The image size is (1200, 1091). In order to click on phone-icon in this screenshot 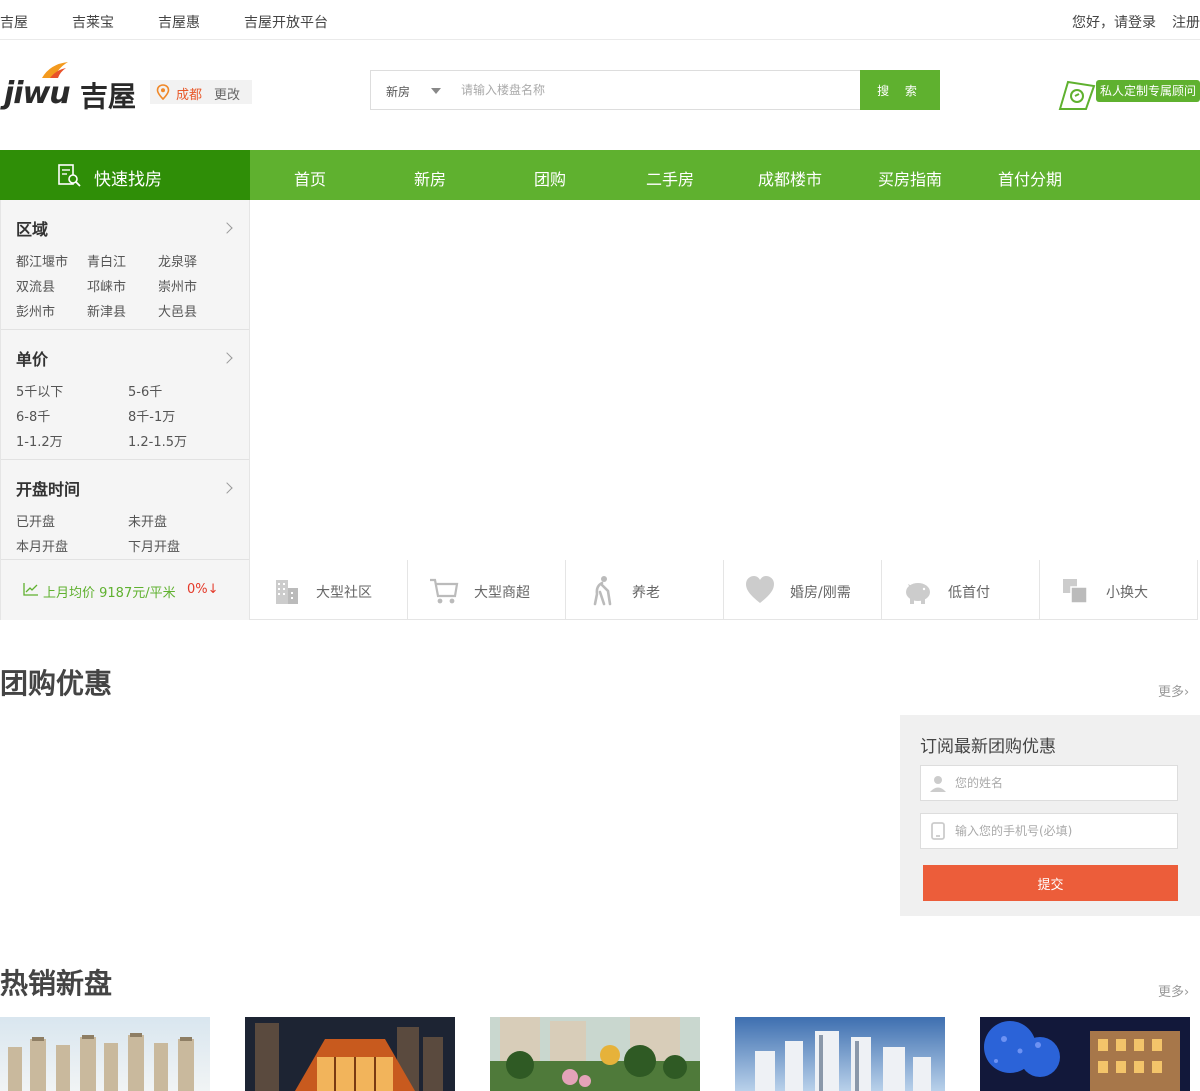, I will do `click(938, 831)`.